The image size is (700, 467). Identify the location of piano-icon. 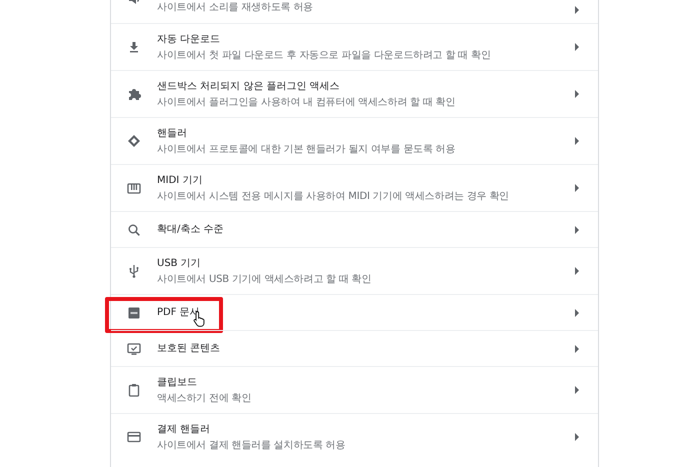
(134, 188).